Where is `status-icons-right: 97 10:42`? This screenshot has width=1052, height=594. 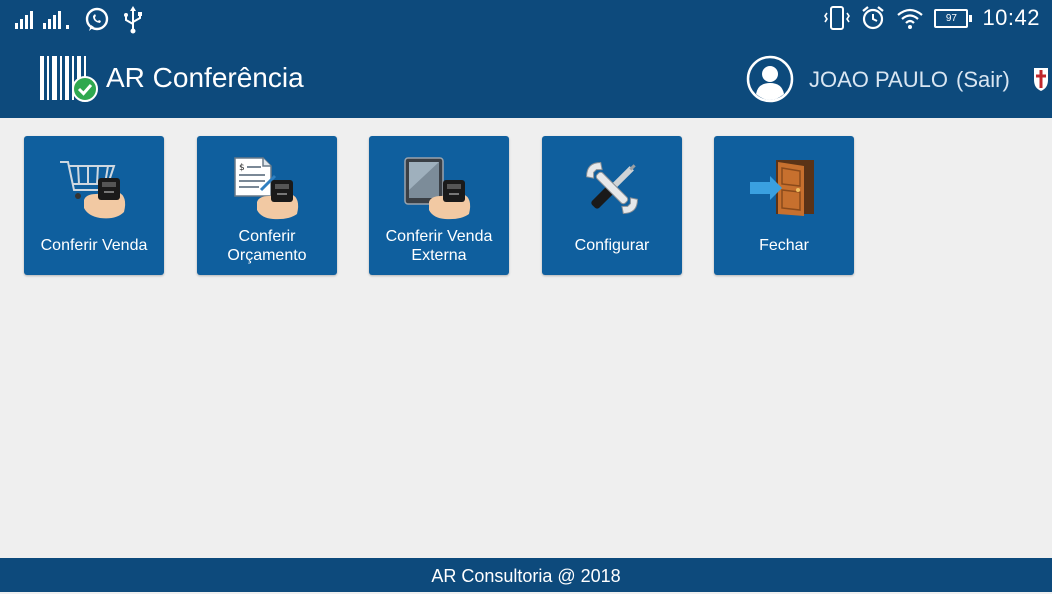
status-icons-right: 97 10:42 is located at coordinates (932, 18).